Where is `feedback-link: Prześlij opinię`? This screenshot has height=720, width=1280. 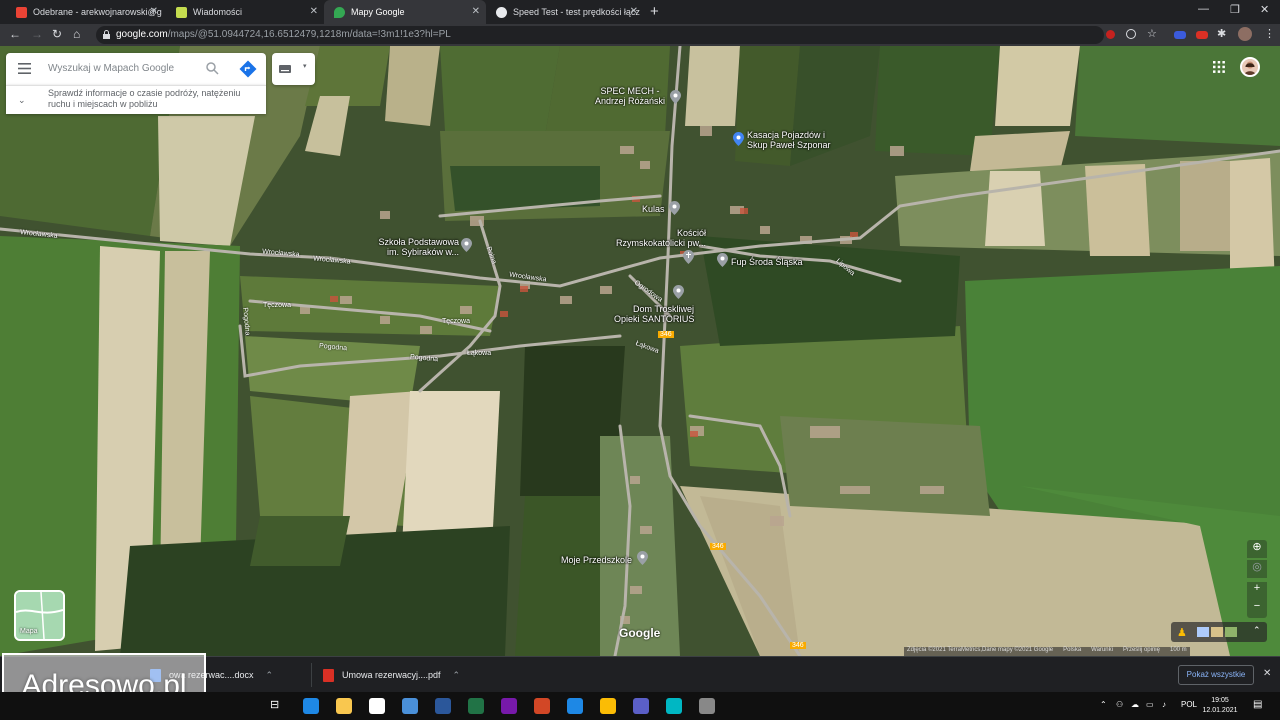 feedback-link: Prześlij opinię is located at coordinates (1141, 651).